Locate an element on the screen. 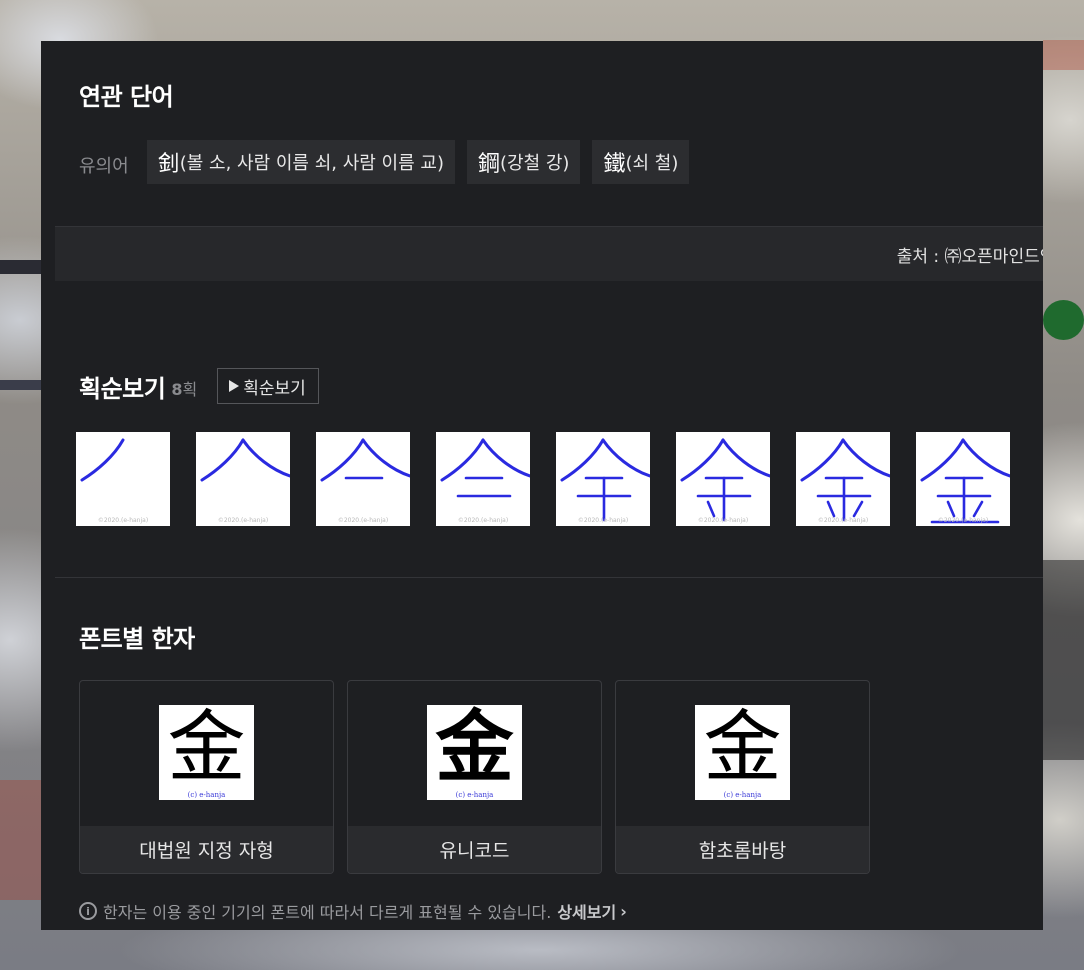 The width and height of the screenshot is (1084, 970). chevron-right-icon: › is located at coordinates (623, 911).